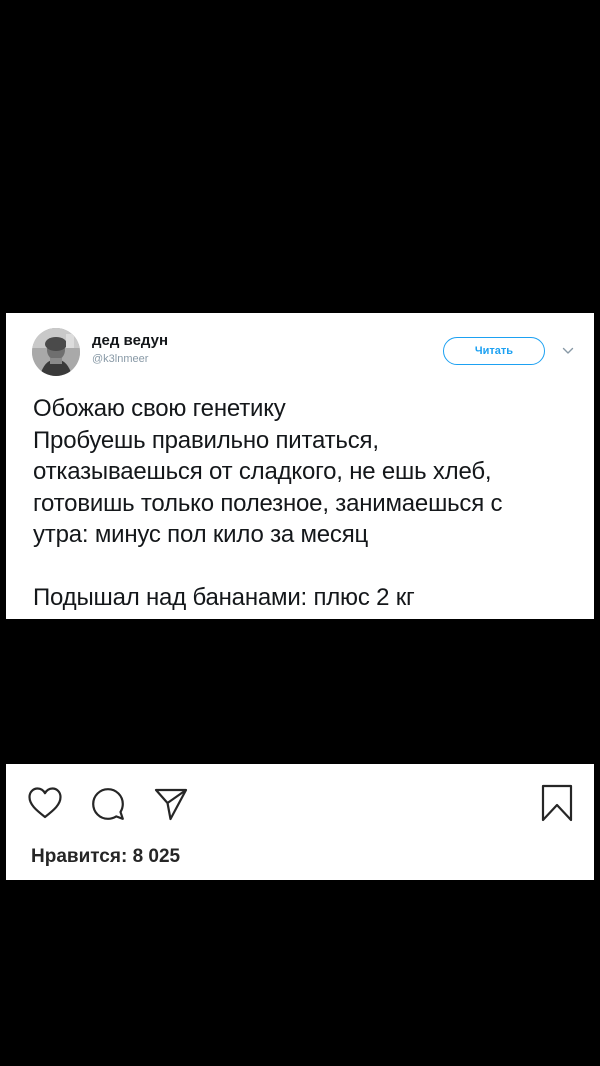 The width and height of the screenshot is (600, 1066). What do you see at coordinates (494, 351) in the screenshot?
I see `follow-button: Читать` at bounding box center [494, 351].